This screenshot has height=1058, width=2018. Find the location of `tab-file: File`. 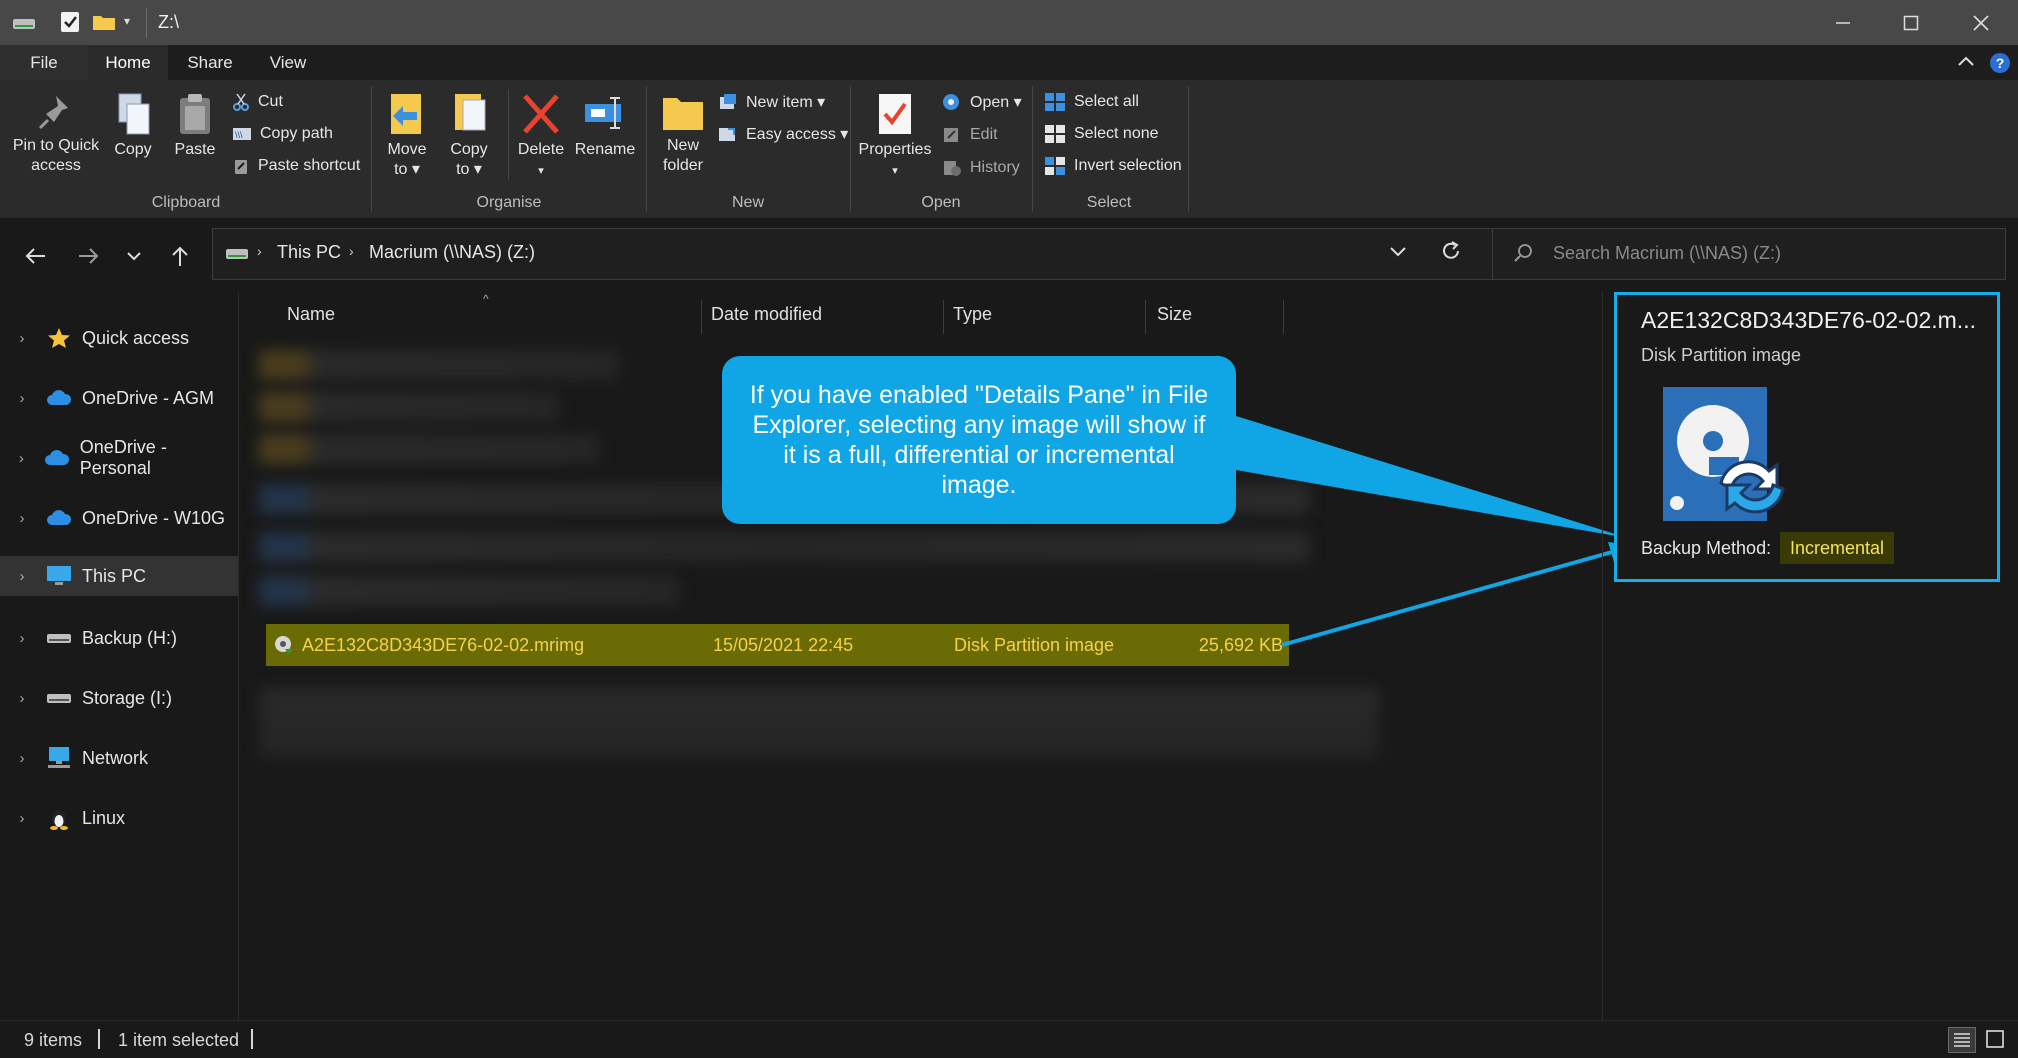

tab-file: File is located at coordinates (44, 62).